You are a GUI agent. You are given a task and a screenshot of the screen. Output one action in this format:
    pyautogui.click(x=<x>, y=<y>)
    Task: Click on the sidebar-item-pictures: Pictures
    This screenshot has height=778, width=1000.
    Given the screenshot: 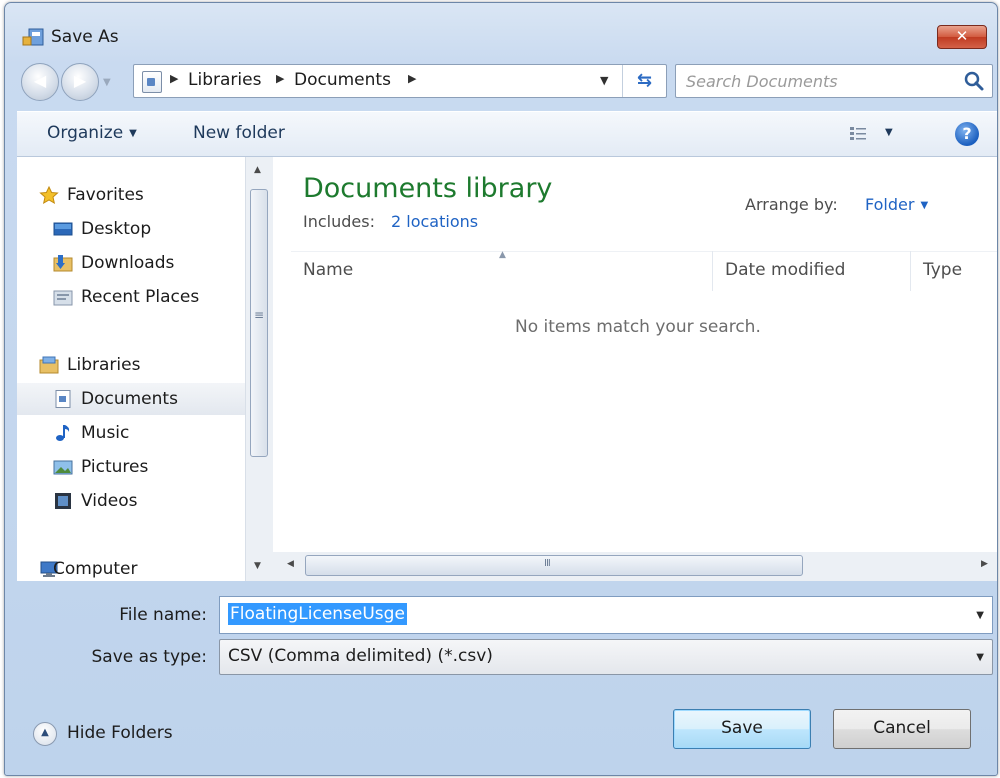 What is the action you would take?
    pyautogui.click(x=131, y=467)
    